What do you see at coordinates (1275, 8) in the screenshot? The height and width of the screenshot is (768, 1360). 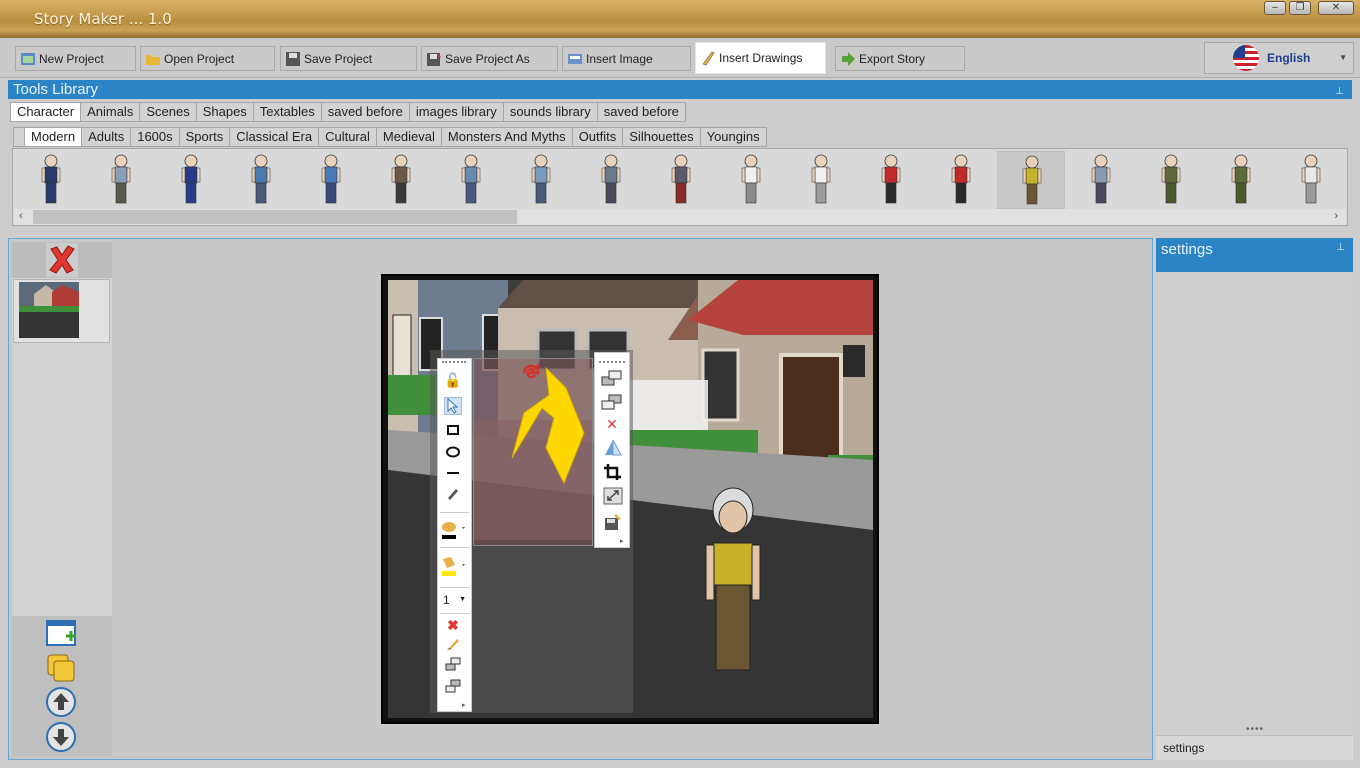 I see `minimize-button: –` at bounding box center [1275, 8].